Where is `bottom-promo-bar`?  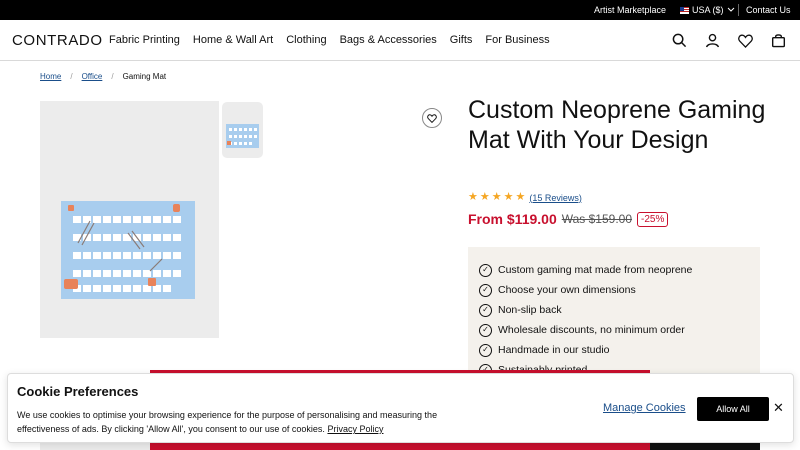
bottom-promo-bar is located at coordinates (400, 446).